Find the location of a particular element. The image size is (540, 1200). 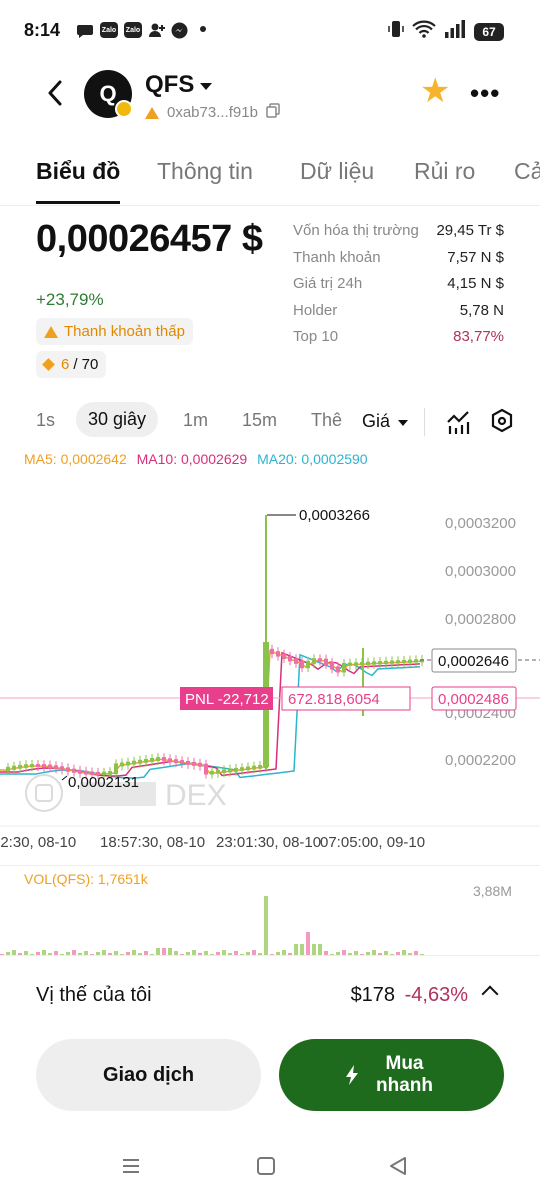

timeframe-1m: 1m is located at coordinates (195, 420).